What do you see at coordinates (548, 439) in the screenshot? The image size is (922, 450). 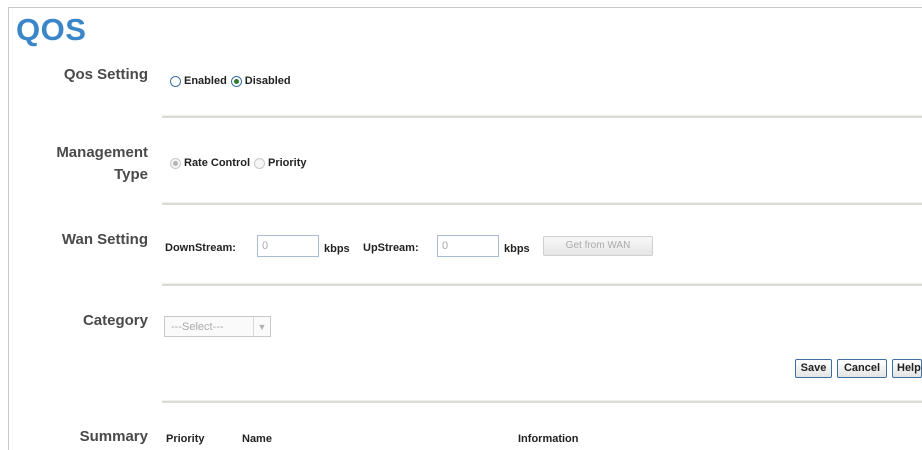 I see `summary-column-information: Information` at bounding box center [548, 439].